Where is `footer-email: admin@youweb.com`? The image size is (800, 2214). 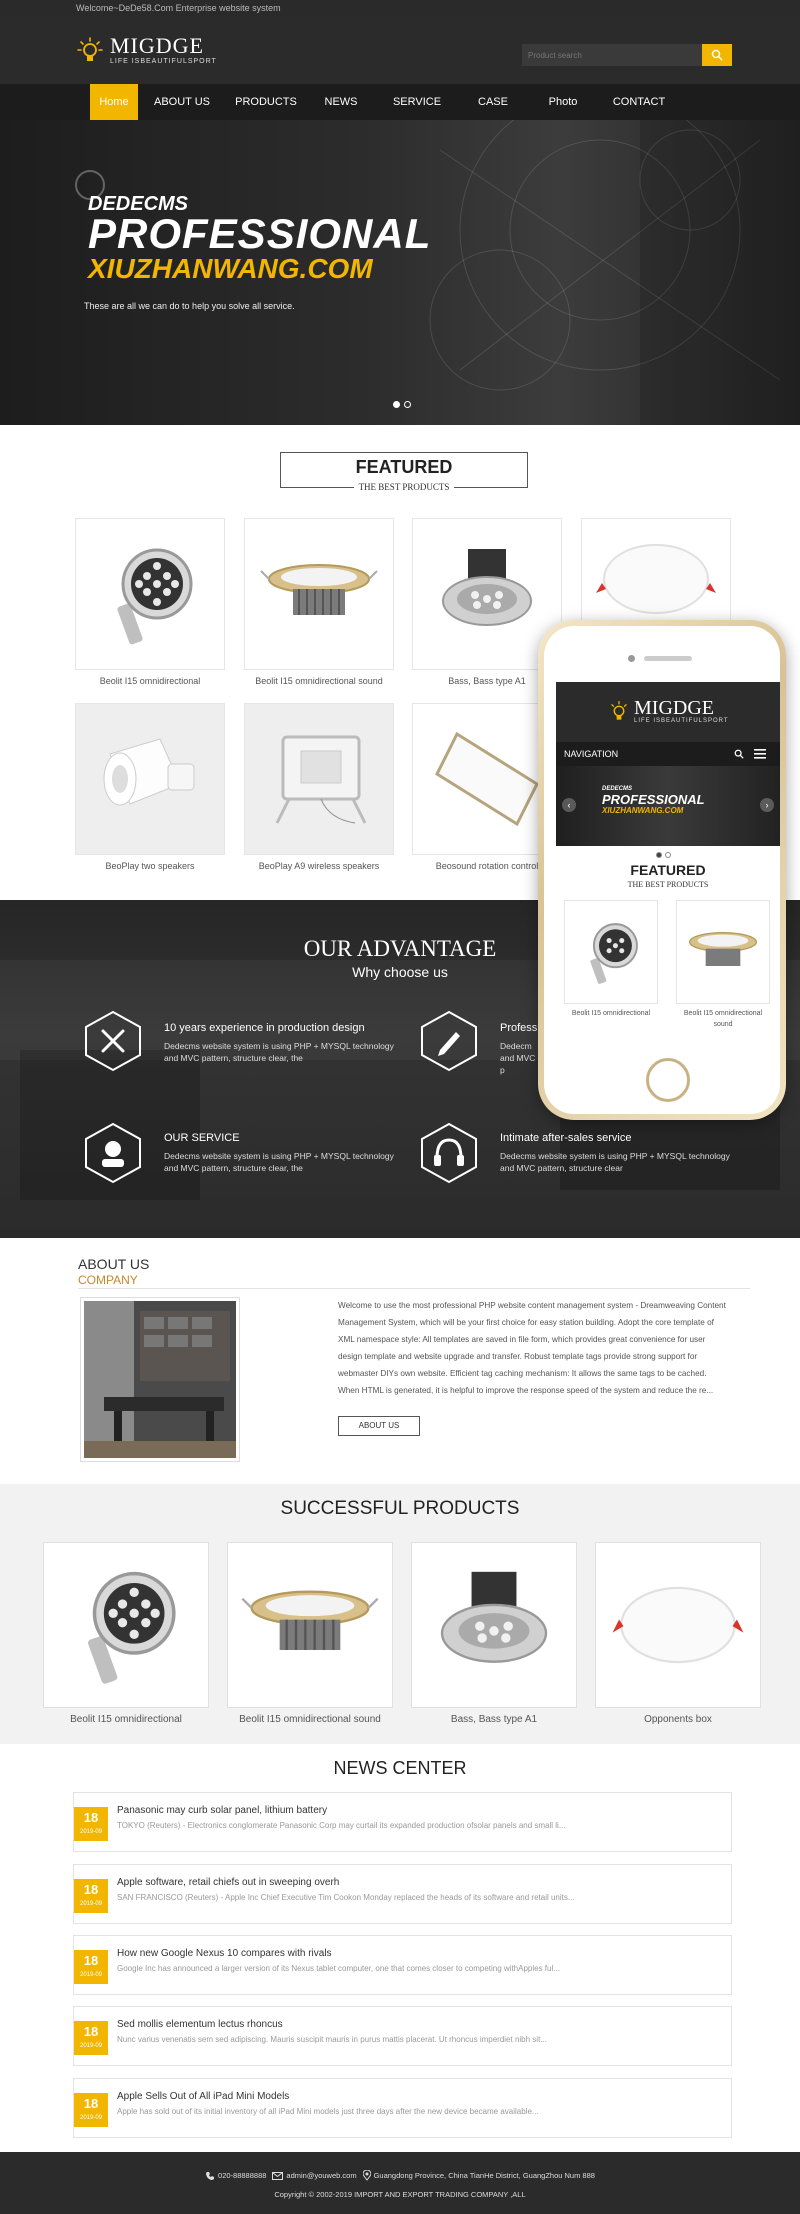
footer-email: admin@youweb.com is located at coordinates (321, 2175).